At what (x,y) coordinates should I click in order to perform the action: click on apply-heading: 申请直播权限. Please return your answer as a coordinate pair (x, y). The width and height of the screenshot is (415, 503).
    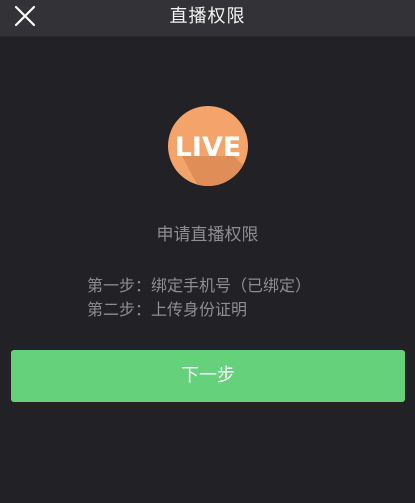
    Looking at the image, I should click on (207, 235).